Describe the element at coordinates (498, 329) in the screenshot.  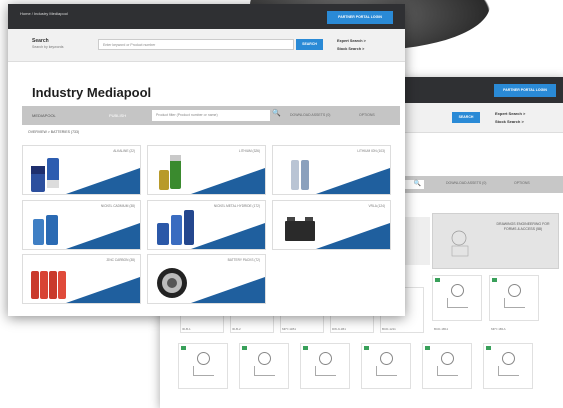
I see `thumb-caption: MPY-1B1A` at that location.